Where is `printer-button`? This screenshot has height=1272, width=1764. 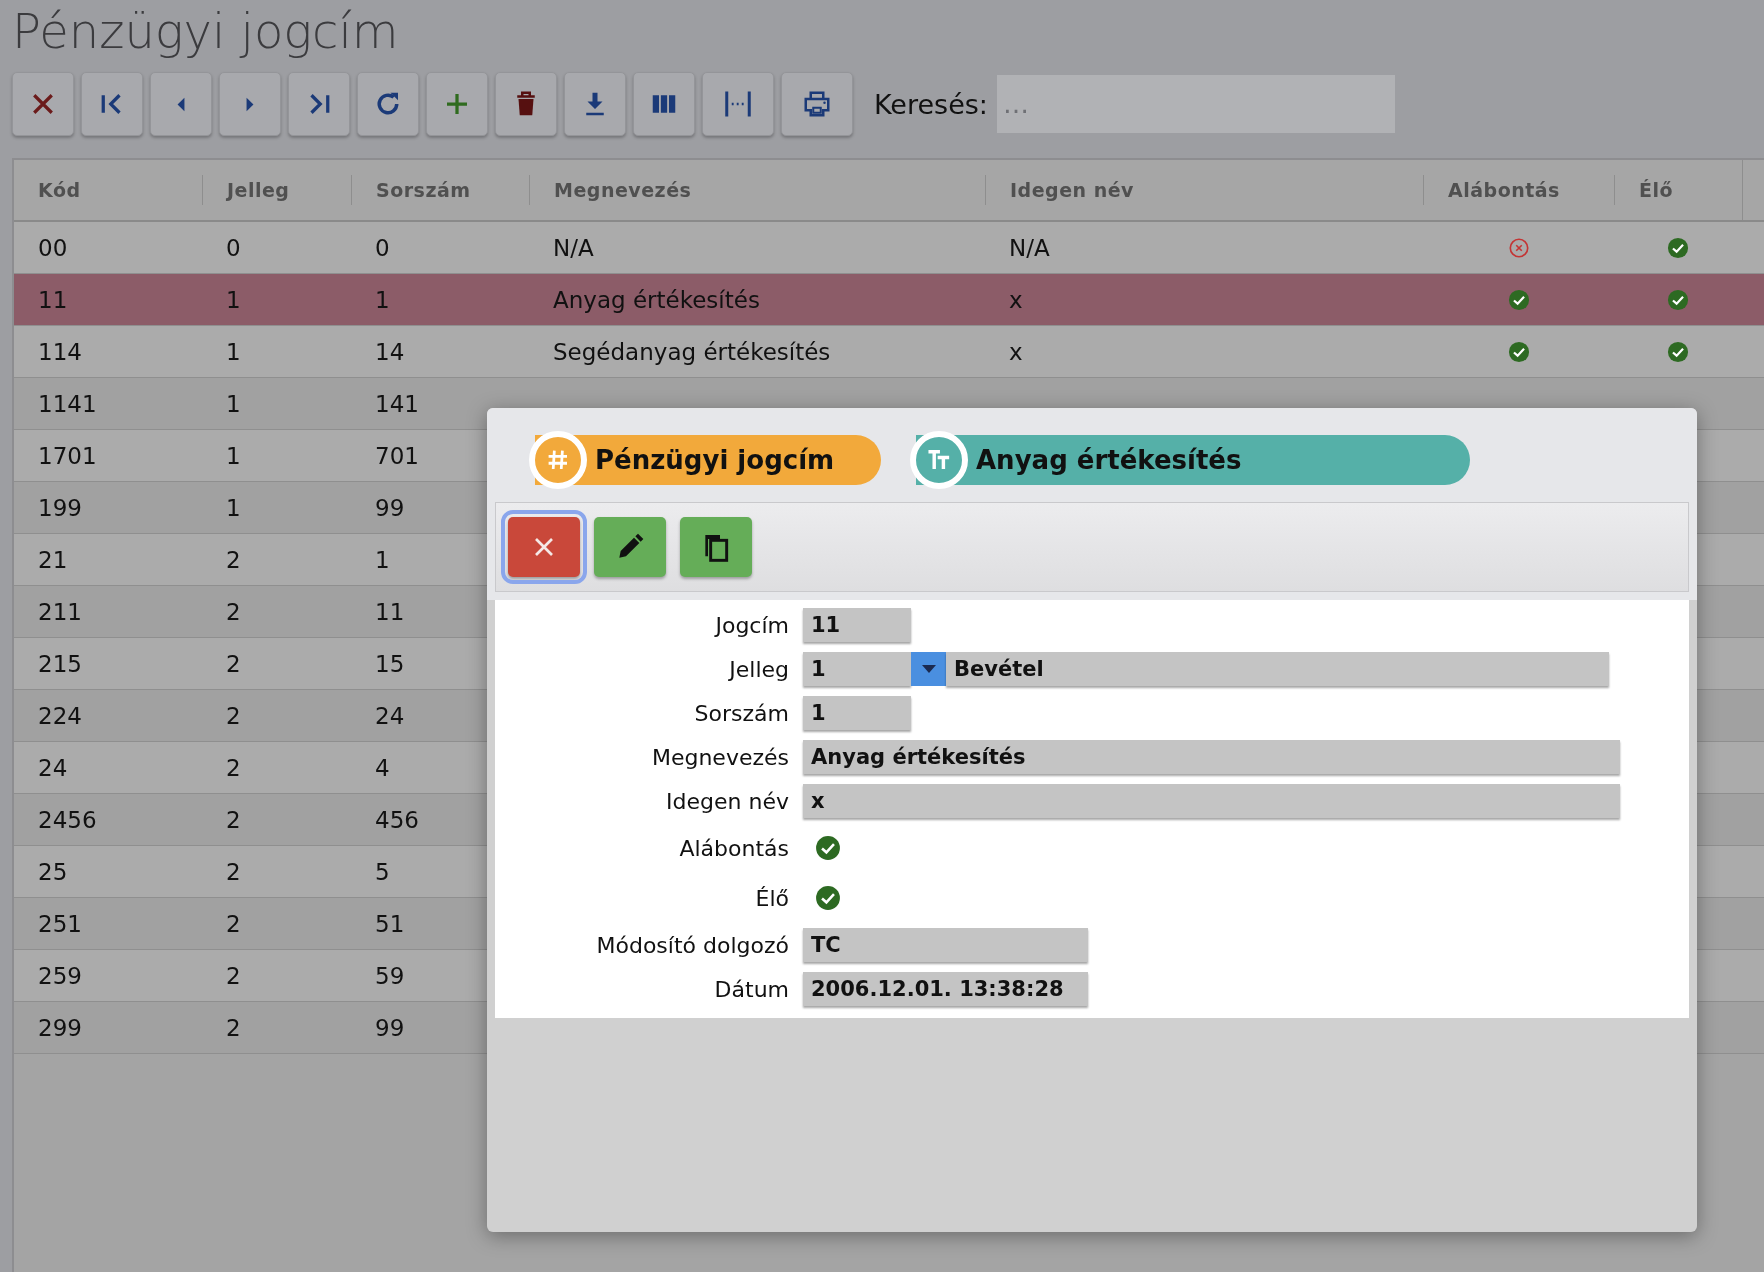 printer-button is located at coordinates (817, 104).